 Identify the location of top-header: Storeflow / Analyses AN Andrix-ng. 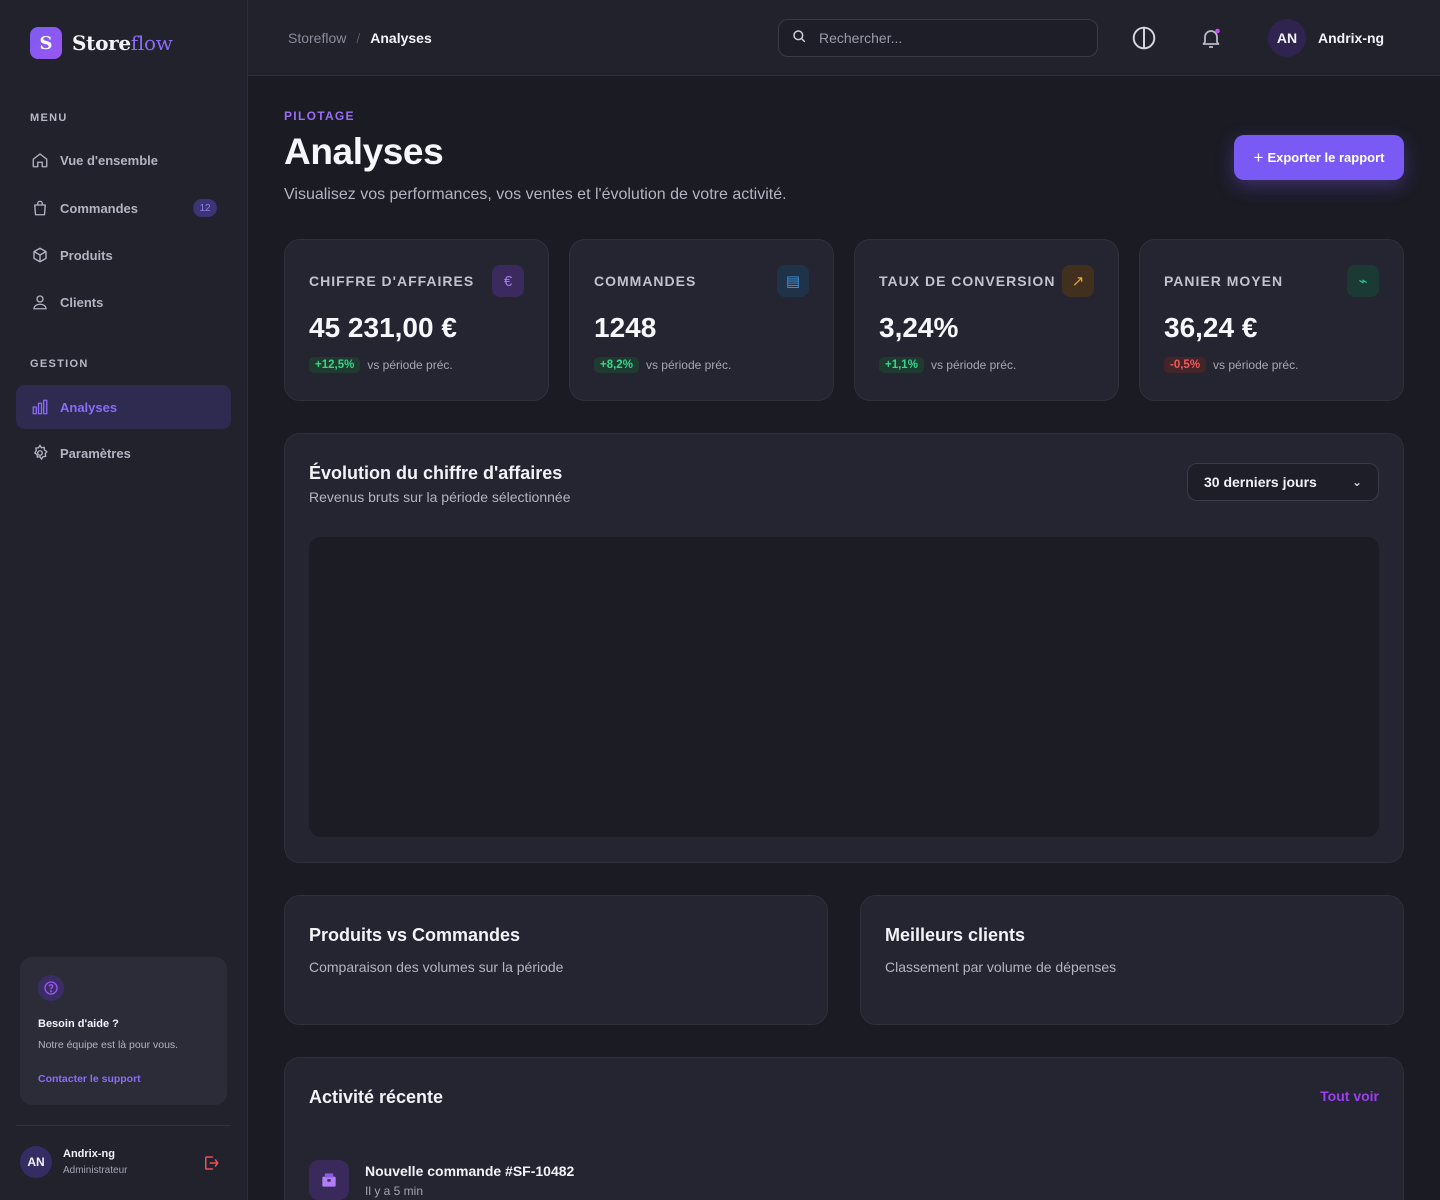
(844, 38).